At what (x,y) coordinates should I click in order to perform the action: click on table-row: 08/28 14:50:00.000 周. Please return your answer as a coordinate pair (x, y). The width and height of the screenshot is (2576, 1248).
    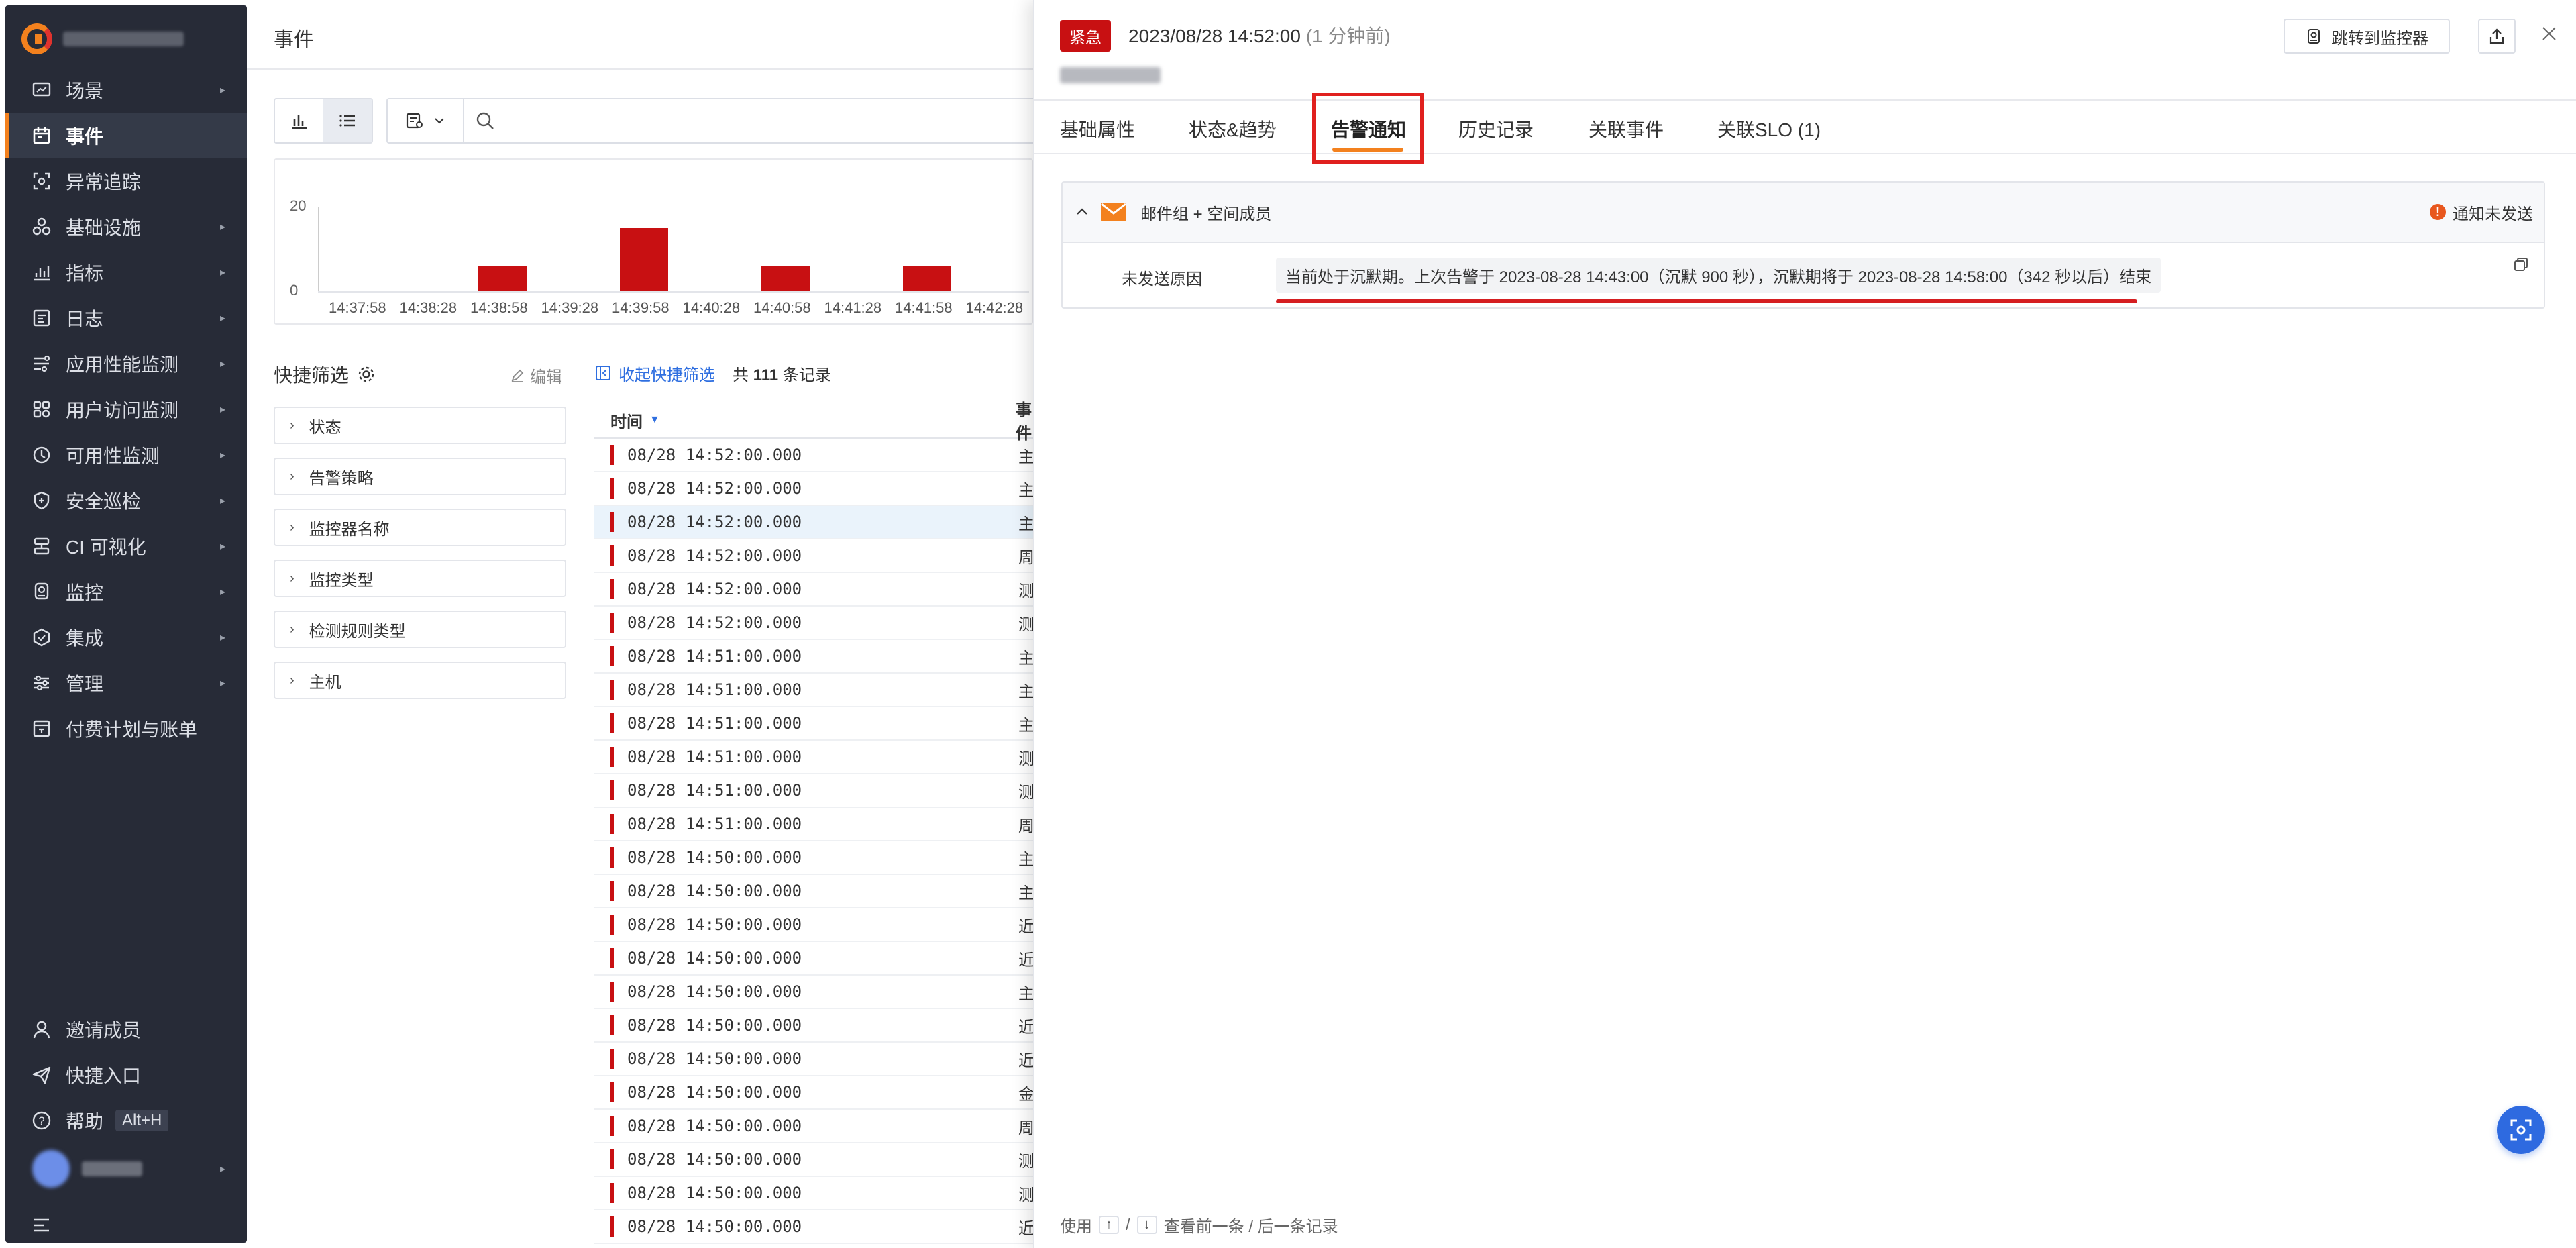
    Looking at the image, I should click on (814, 1127).